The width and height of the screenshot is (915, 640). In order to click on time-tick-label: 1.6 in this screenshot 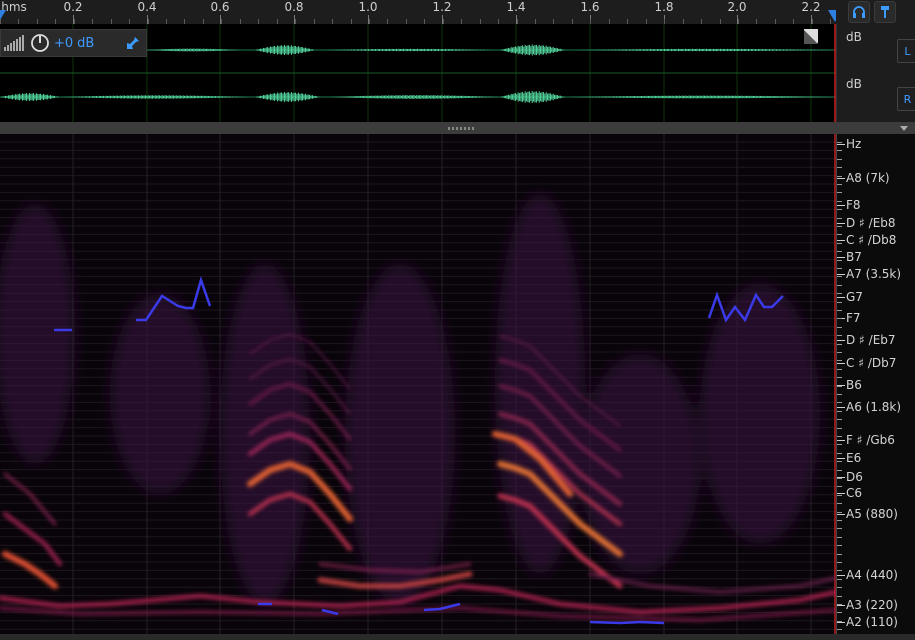, I will do `click(590, 7)`.